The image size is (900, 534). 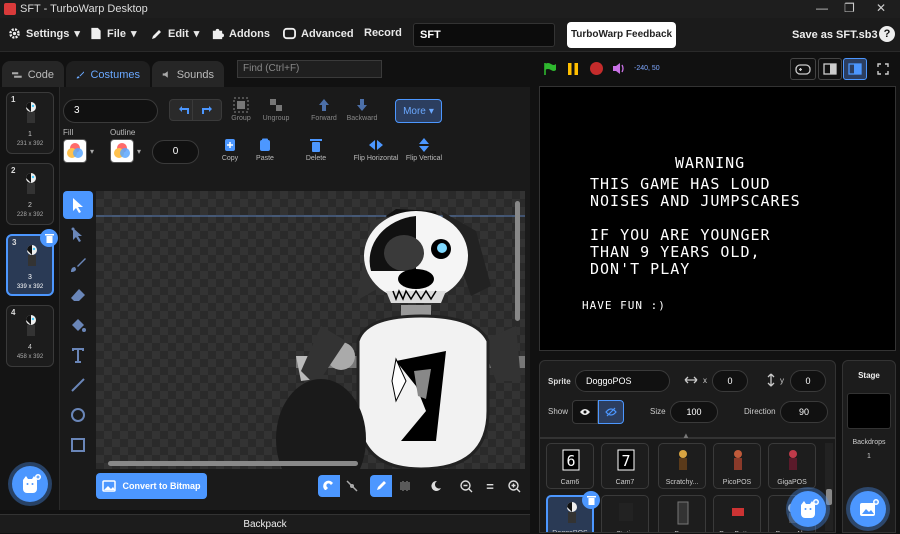 I want to click on outline-width-input: 0, so click(x=175, y=152).